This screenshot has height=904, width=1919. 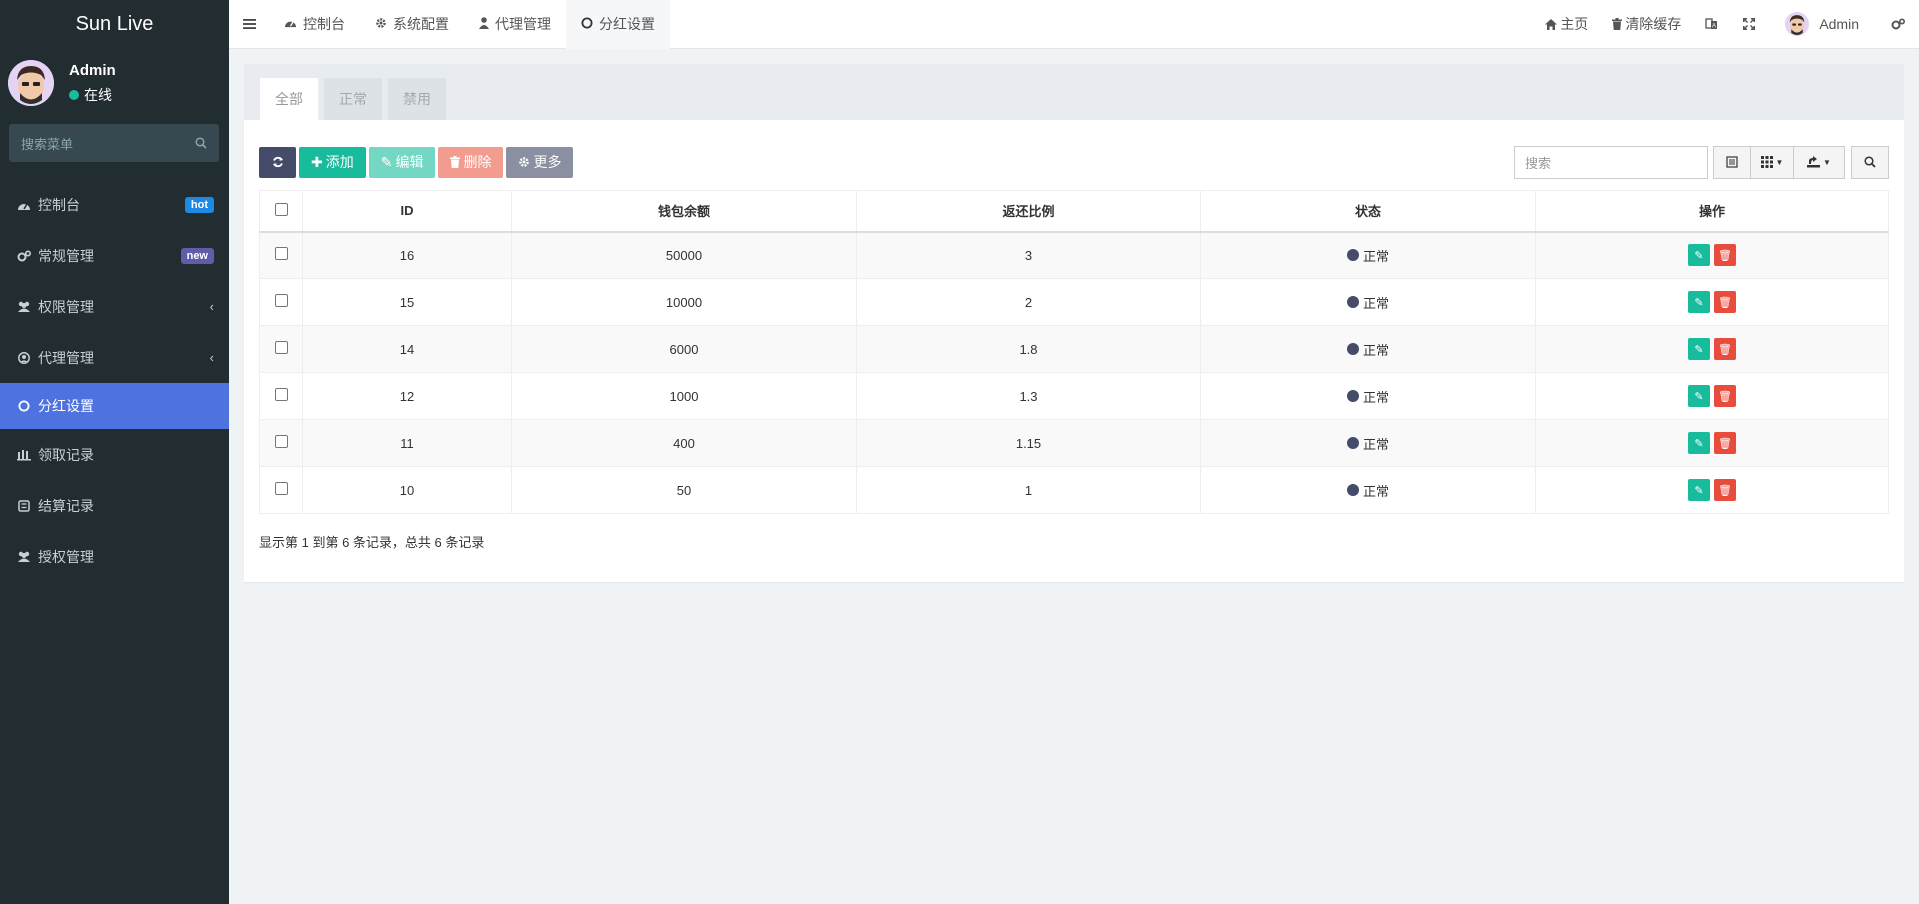 I want to click on column-header-ratio: 返还比例, so click(x=1028, y=211).